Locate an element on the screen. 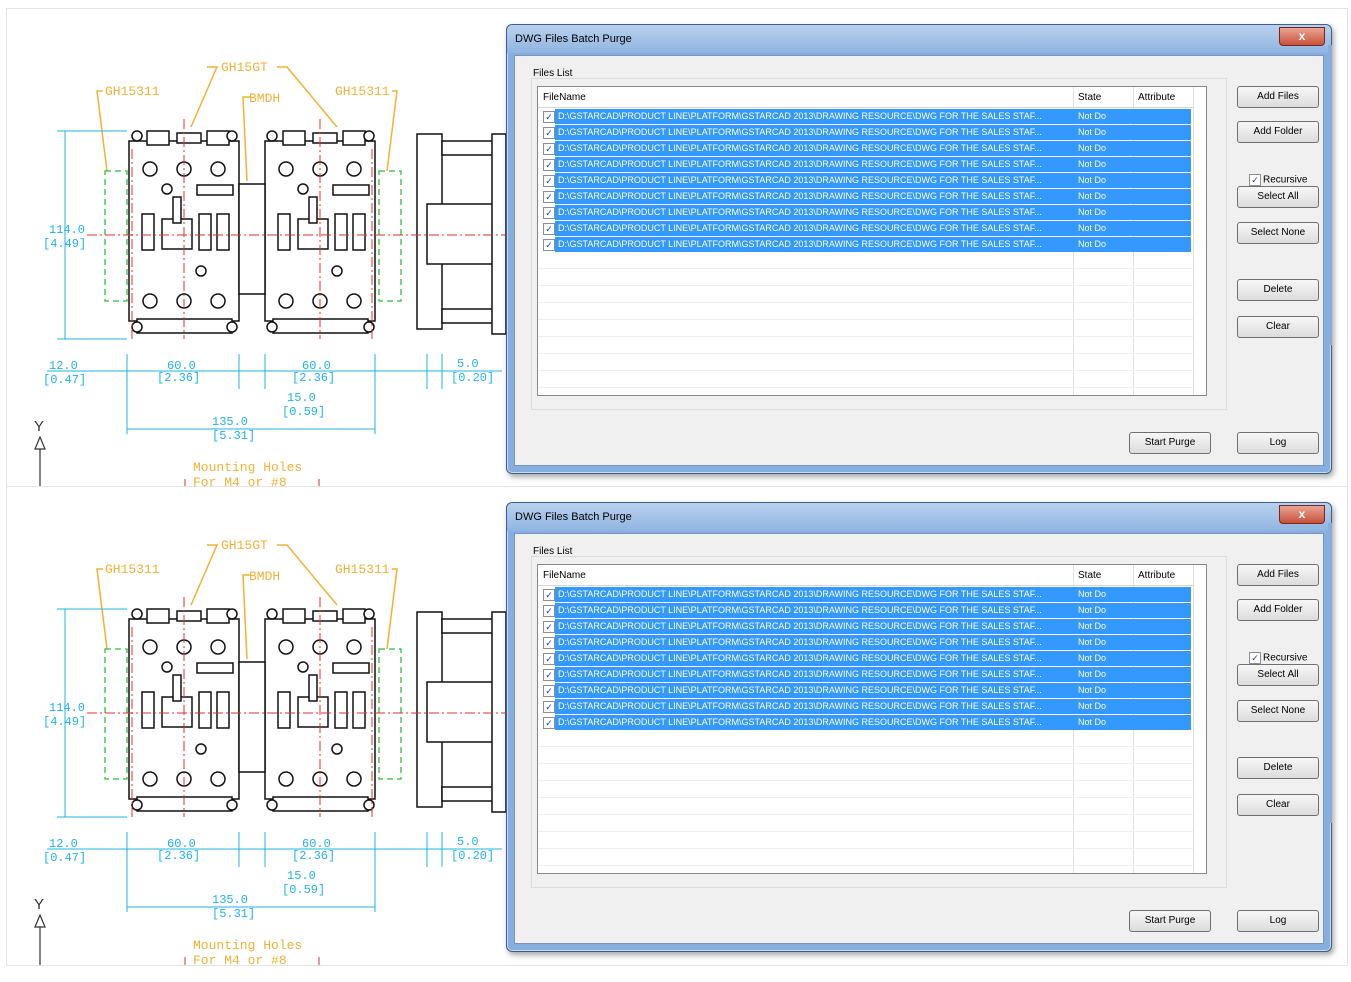 The image size is (1351, 982). column-divider is located at coordinates (1193, 719).